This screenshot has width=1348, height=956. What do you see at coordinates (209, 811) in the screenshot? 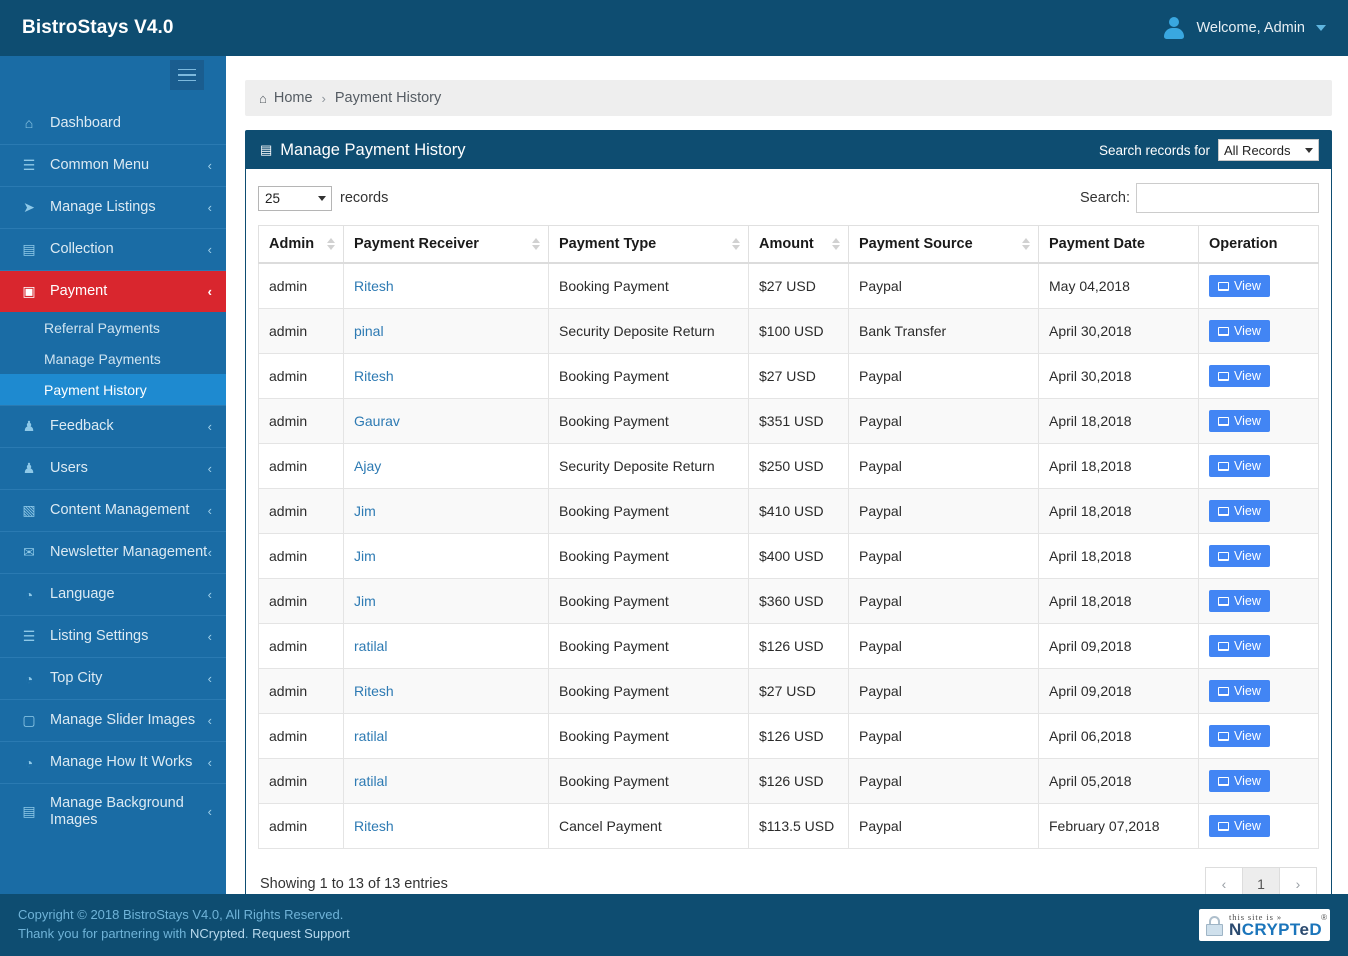
I see `chevron-left-icon: ‹` at bounding box center [209, 811].